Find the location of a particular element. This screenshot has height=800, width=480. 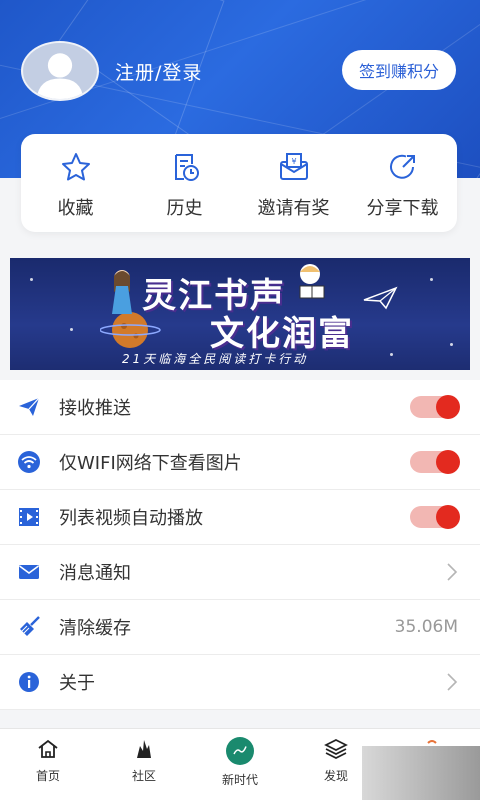

send-icon is located at coordinates (29, 407).